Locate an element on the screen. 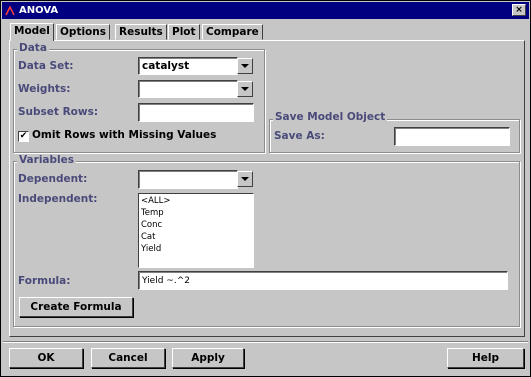 The width and height of the screenshot is (531, 377). weights-label: Weights: is located at coordinates (44, 89).